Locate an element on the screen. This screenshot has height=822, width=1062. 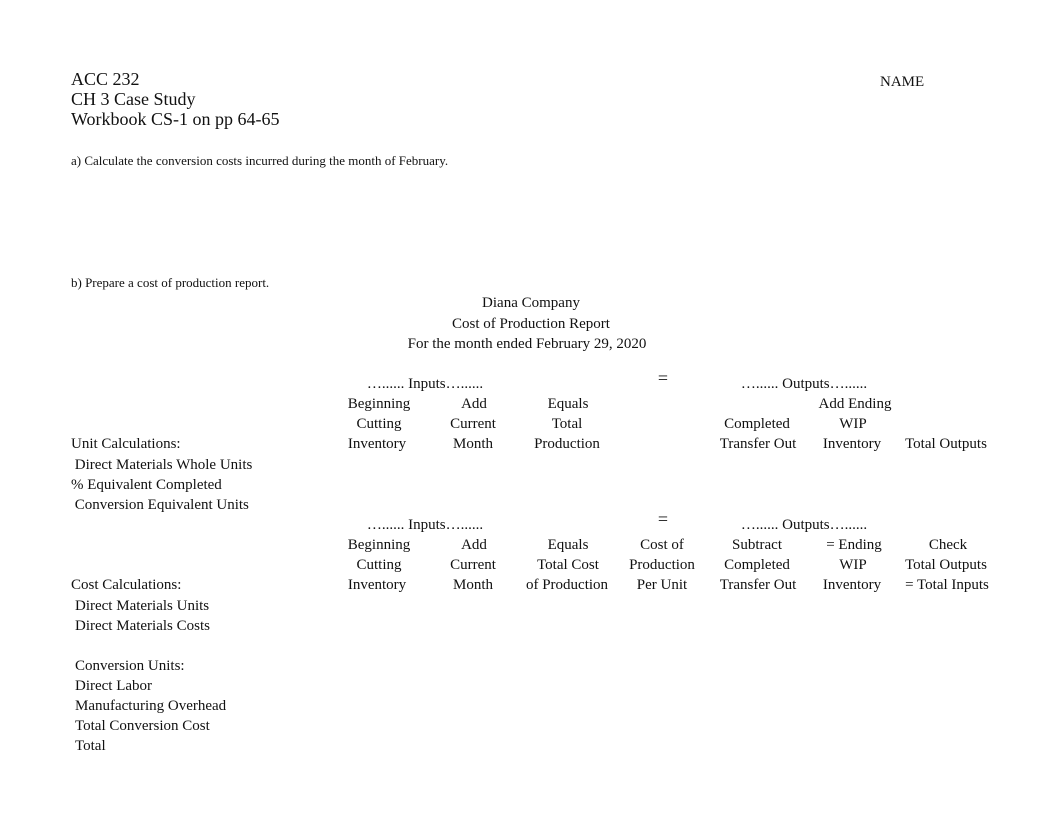
cost-col-add-line2: Current is located at coordinates (473, 565).